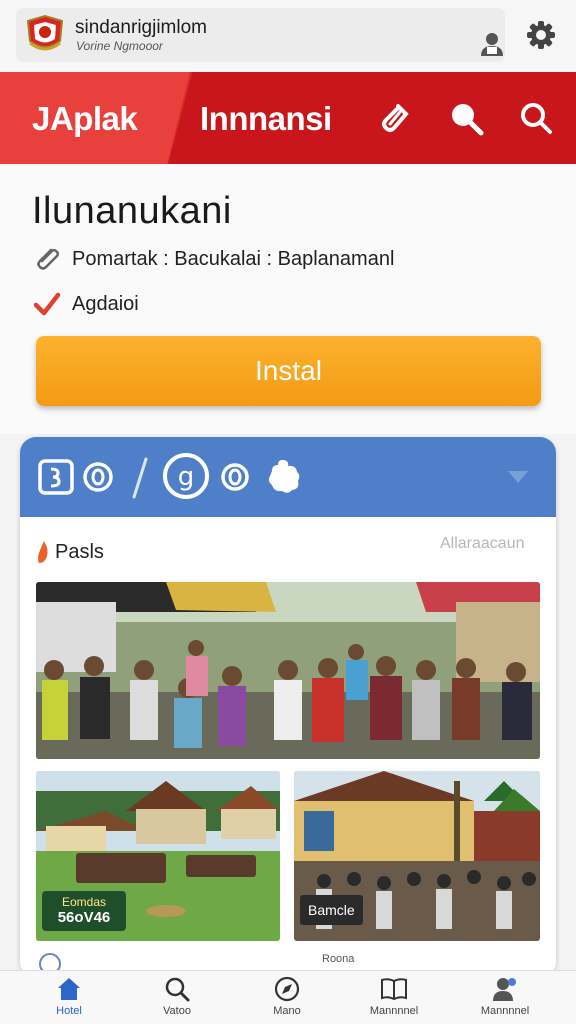  I want to click on photo-school-crowd: Bamcle, so click(417, 856).